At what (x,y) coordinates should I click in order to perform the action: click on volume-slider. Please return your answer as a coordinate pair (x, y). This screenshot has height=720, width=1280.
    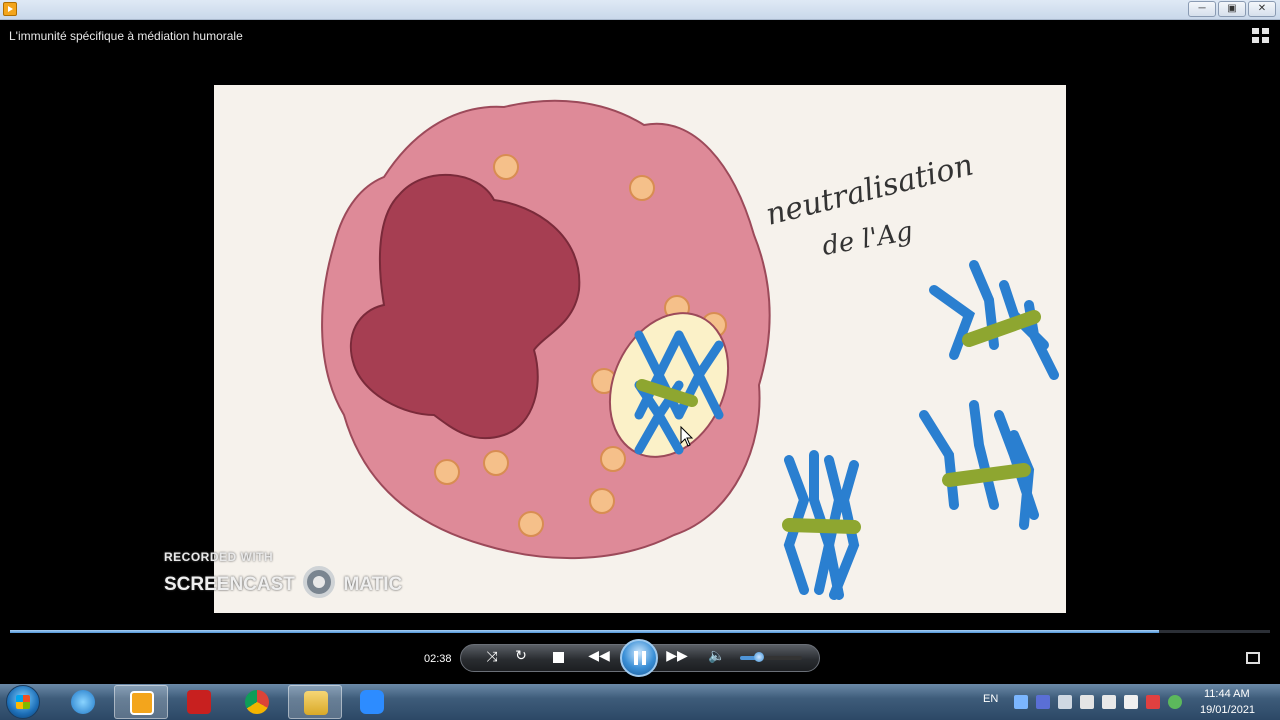
    Looking at the image, I should click on (771, 657).